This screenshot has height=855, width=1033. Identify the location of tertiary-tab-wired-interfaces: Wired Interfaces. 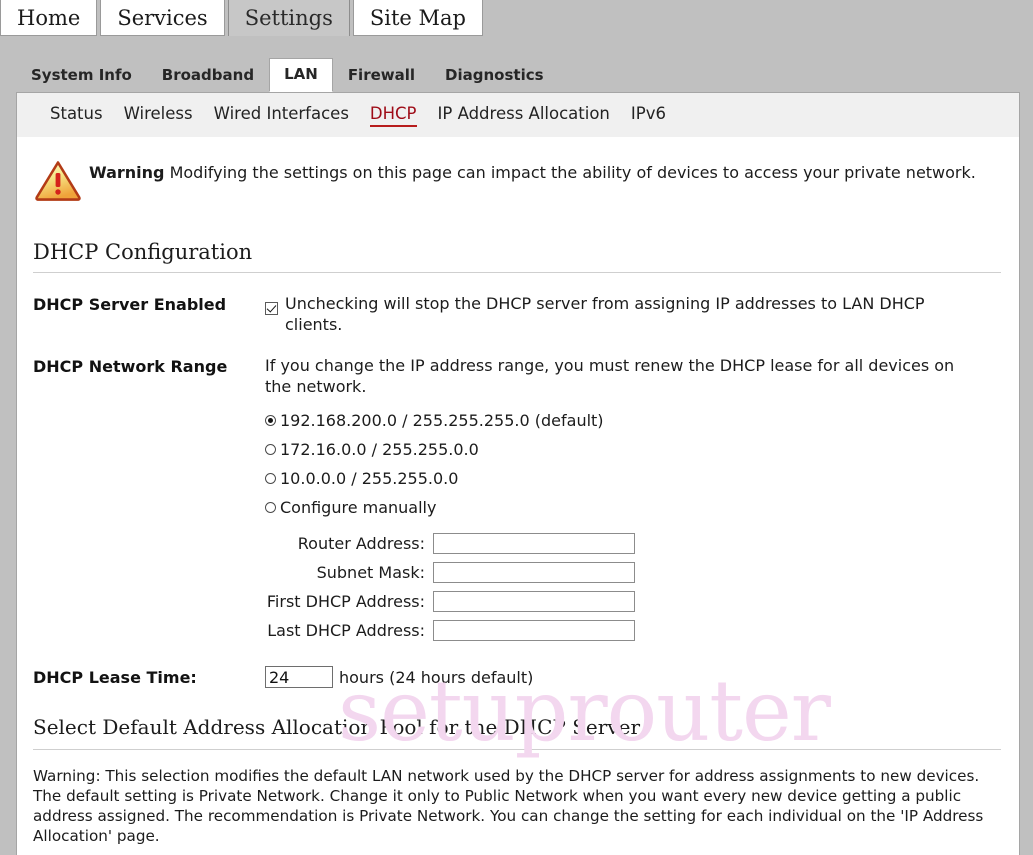
(281, 115).